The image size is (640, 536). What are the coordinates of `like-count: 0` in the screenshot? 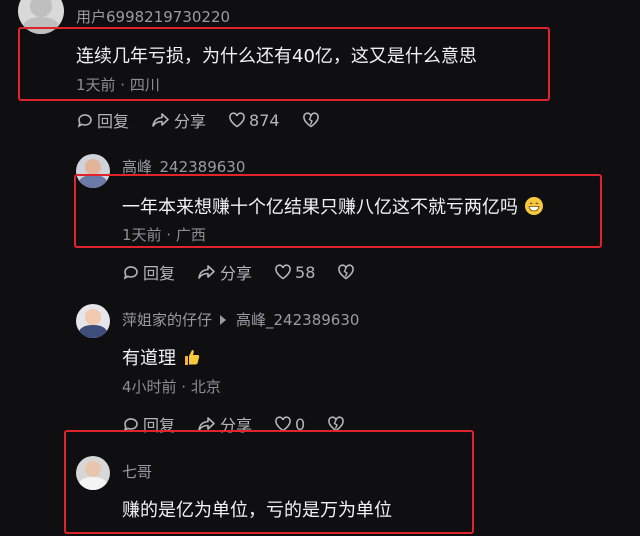 It's located at (300, 424).